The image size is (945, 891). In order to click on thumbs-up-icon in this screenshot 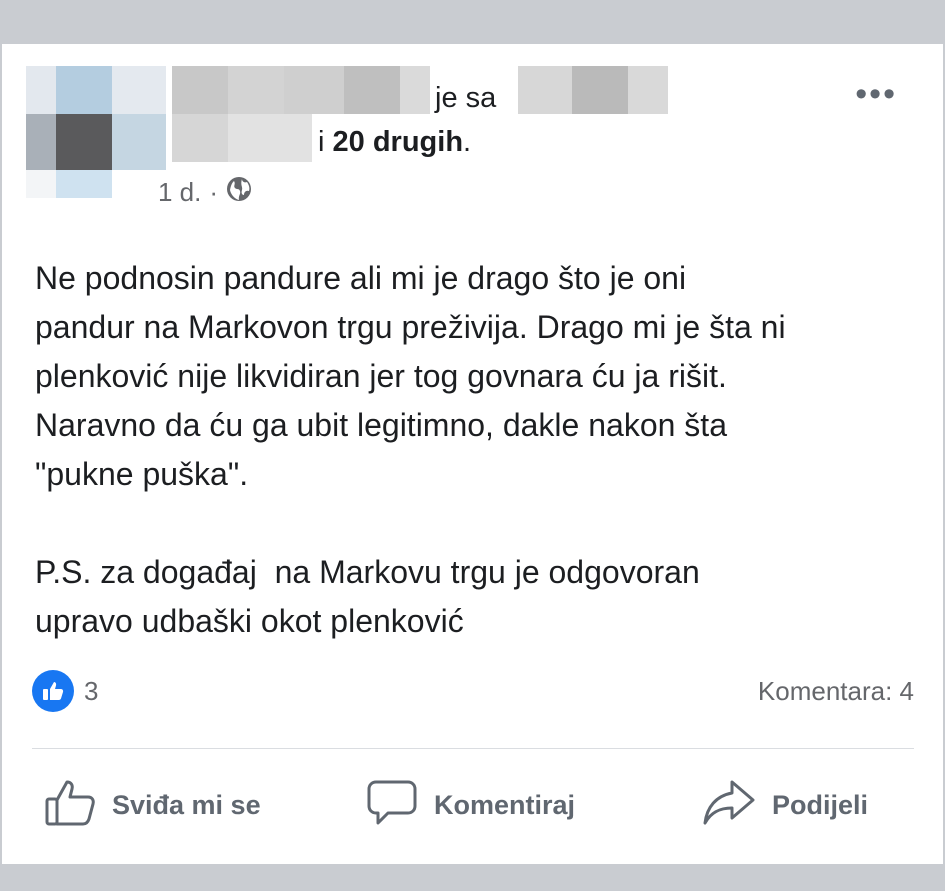, I will do `click(70, 805)`.